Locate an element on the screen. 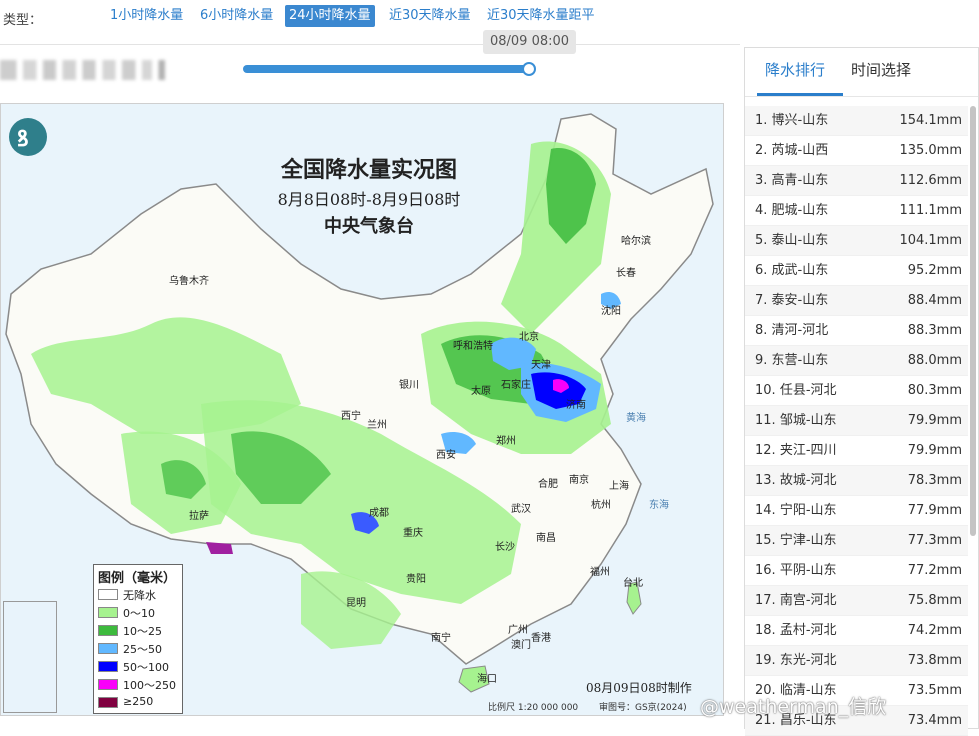  city-label: 福州 is located at coordinates (600, 572).